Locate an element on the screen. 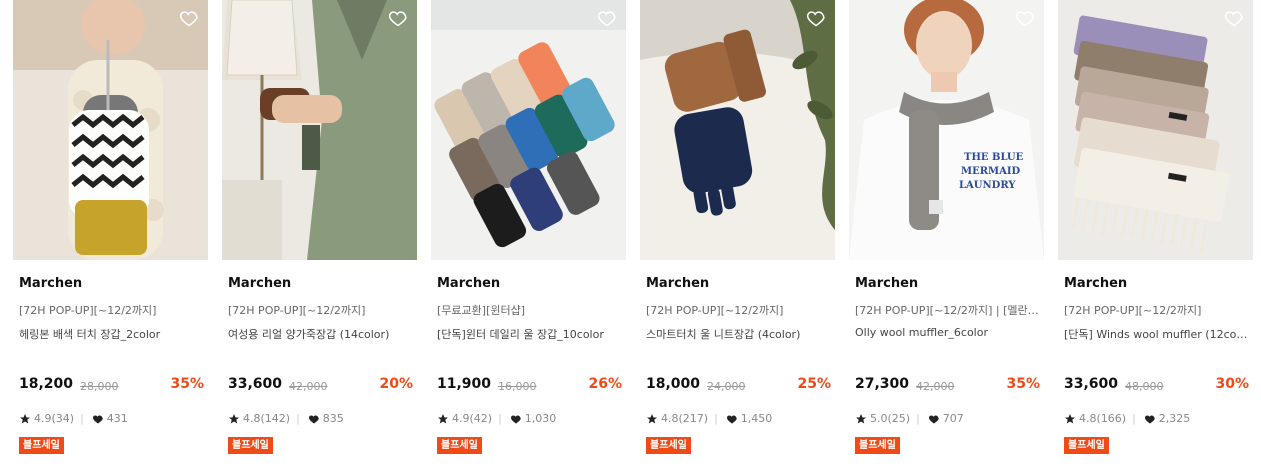  product-image: THE BLUE MERMAID LAUNDRY is located at coordinates (946, 130).